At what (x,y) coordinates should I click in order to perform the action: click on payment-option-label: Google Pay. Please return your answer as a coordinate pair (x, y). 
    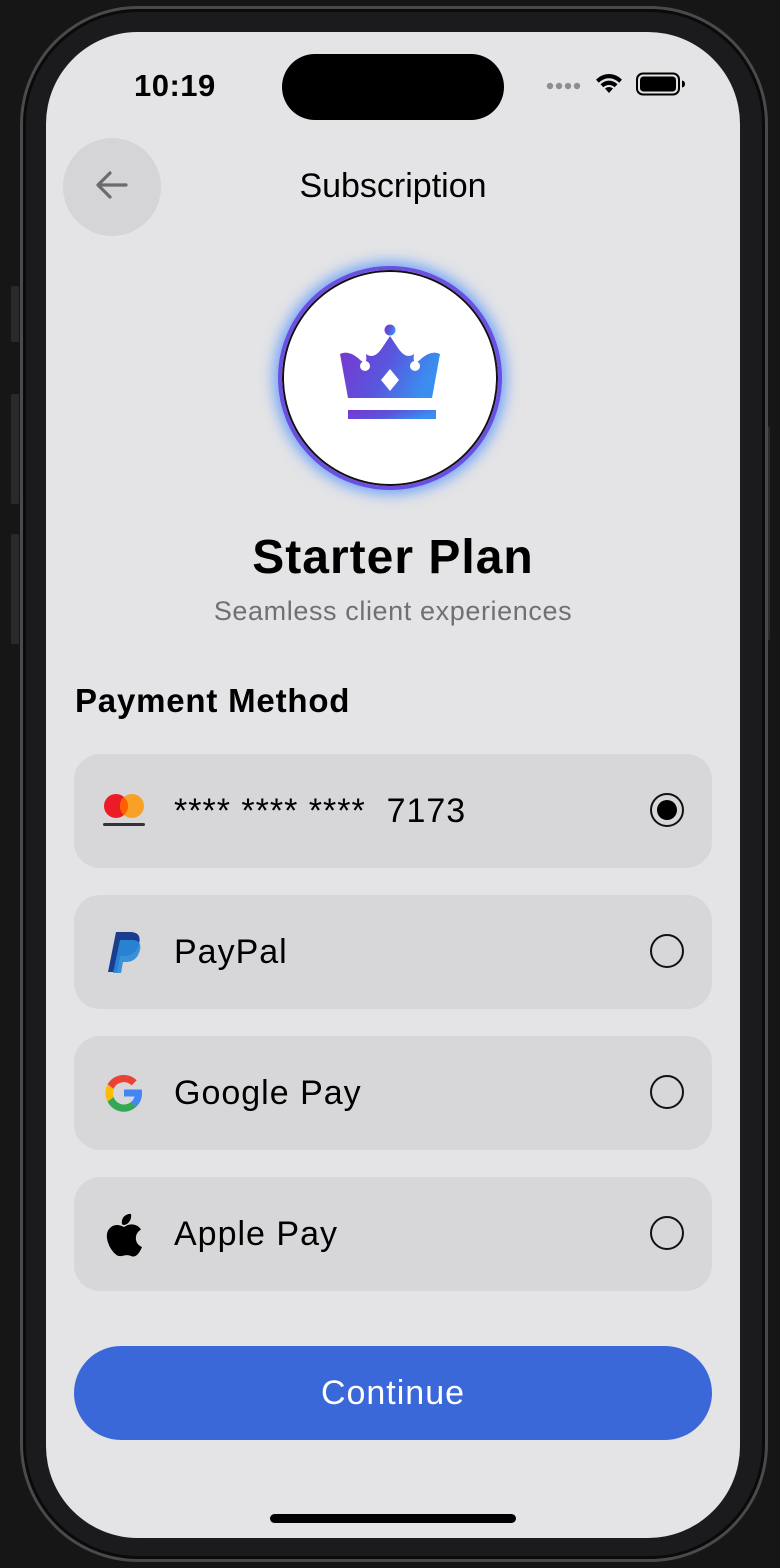
    Looking at the image, I should click on (268, 1093).